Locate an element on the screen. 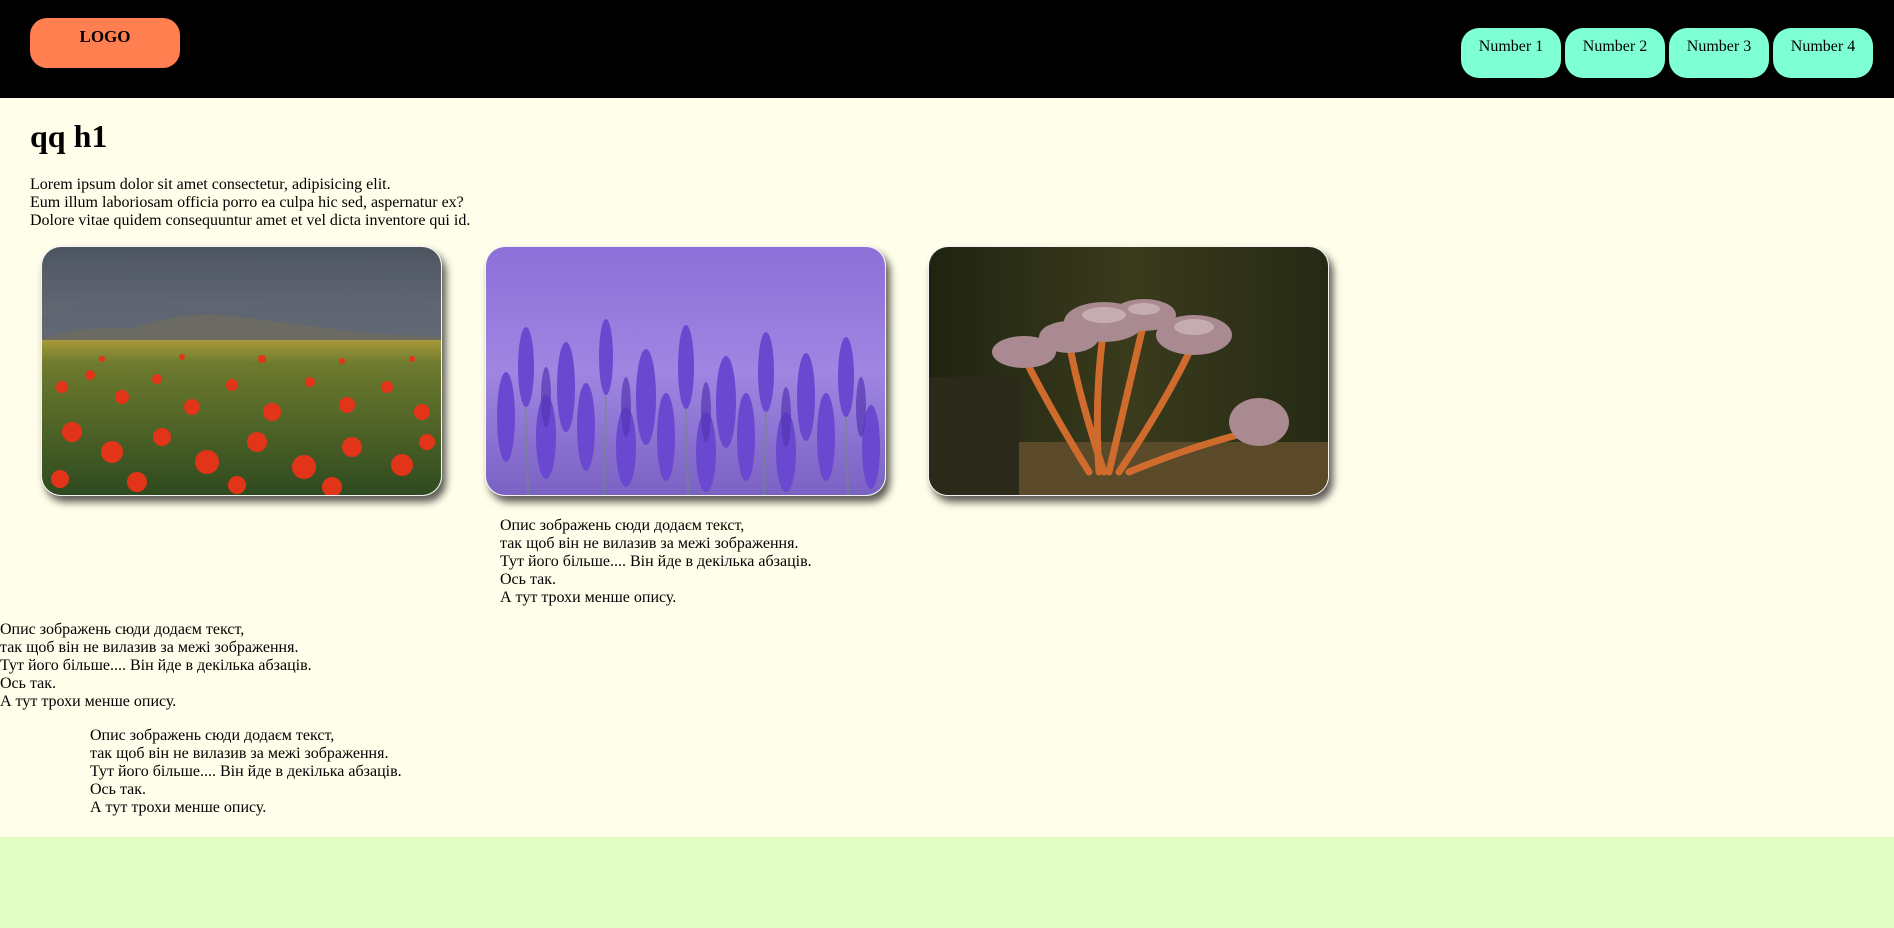 The height and width of the screenshot is (928, 1894). nav-menu: Number 1 Number 2 Number 3 Number 4 is located at coordinates (1667, 53).